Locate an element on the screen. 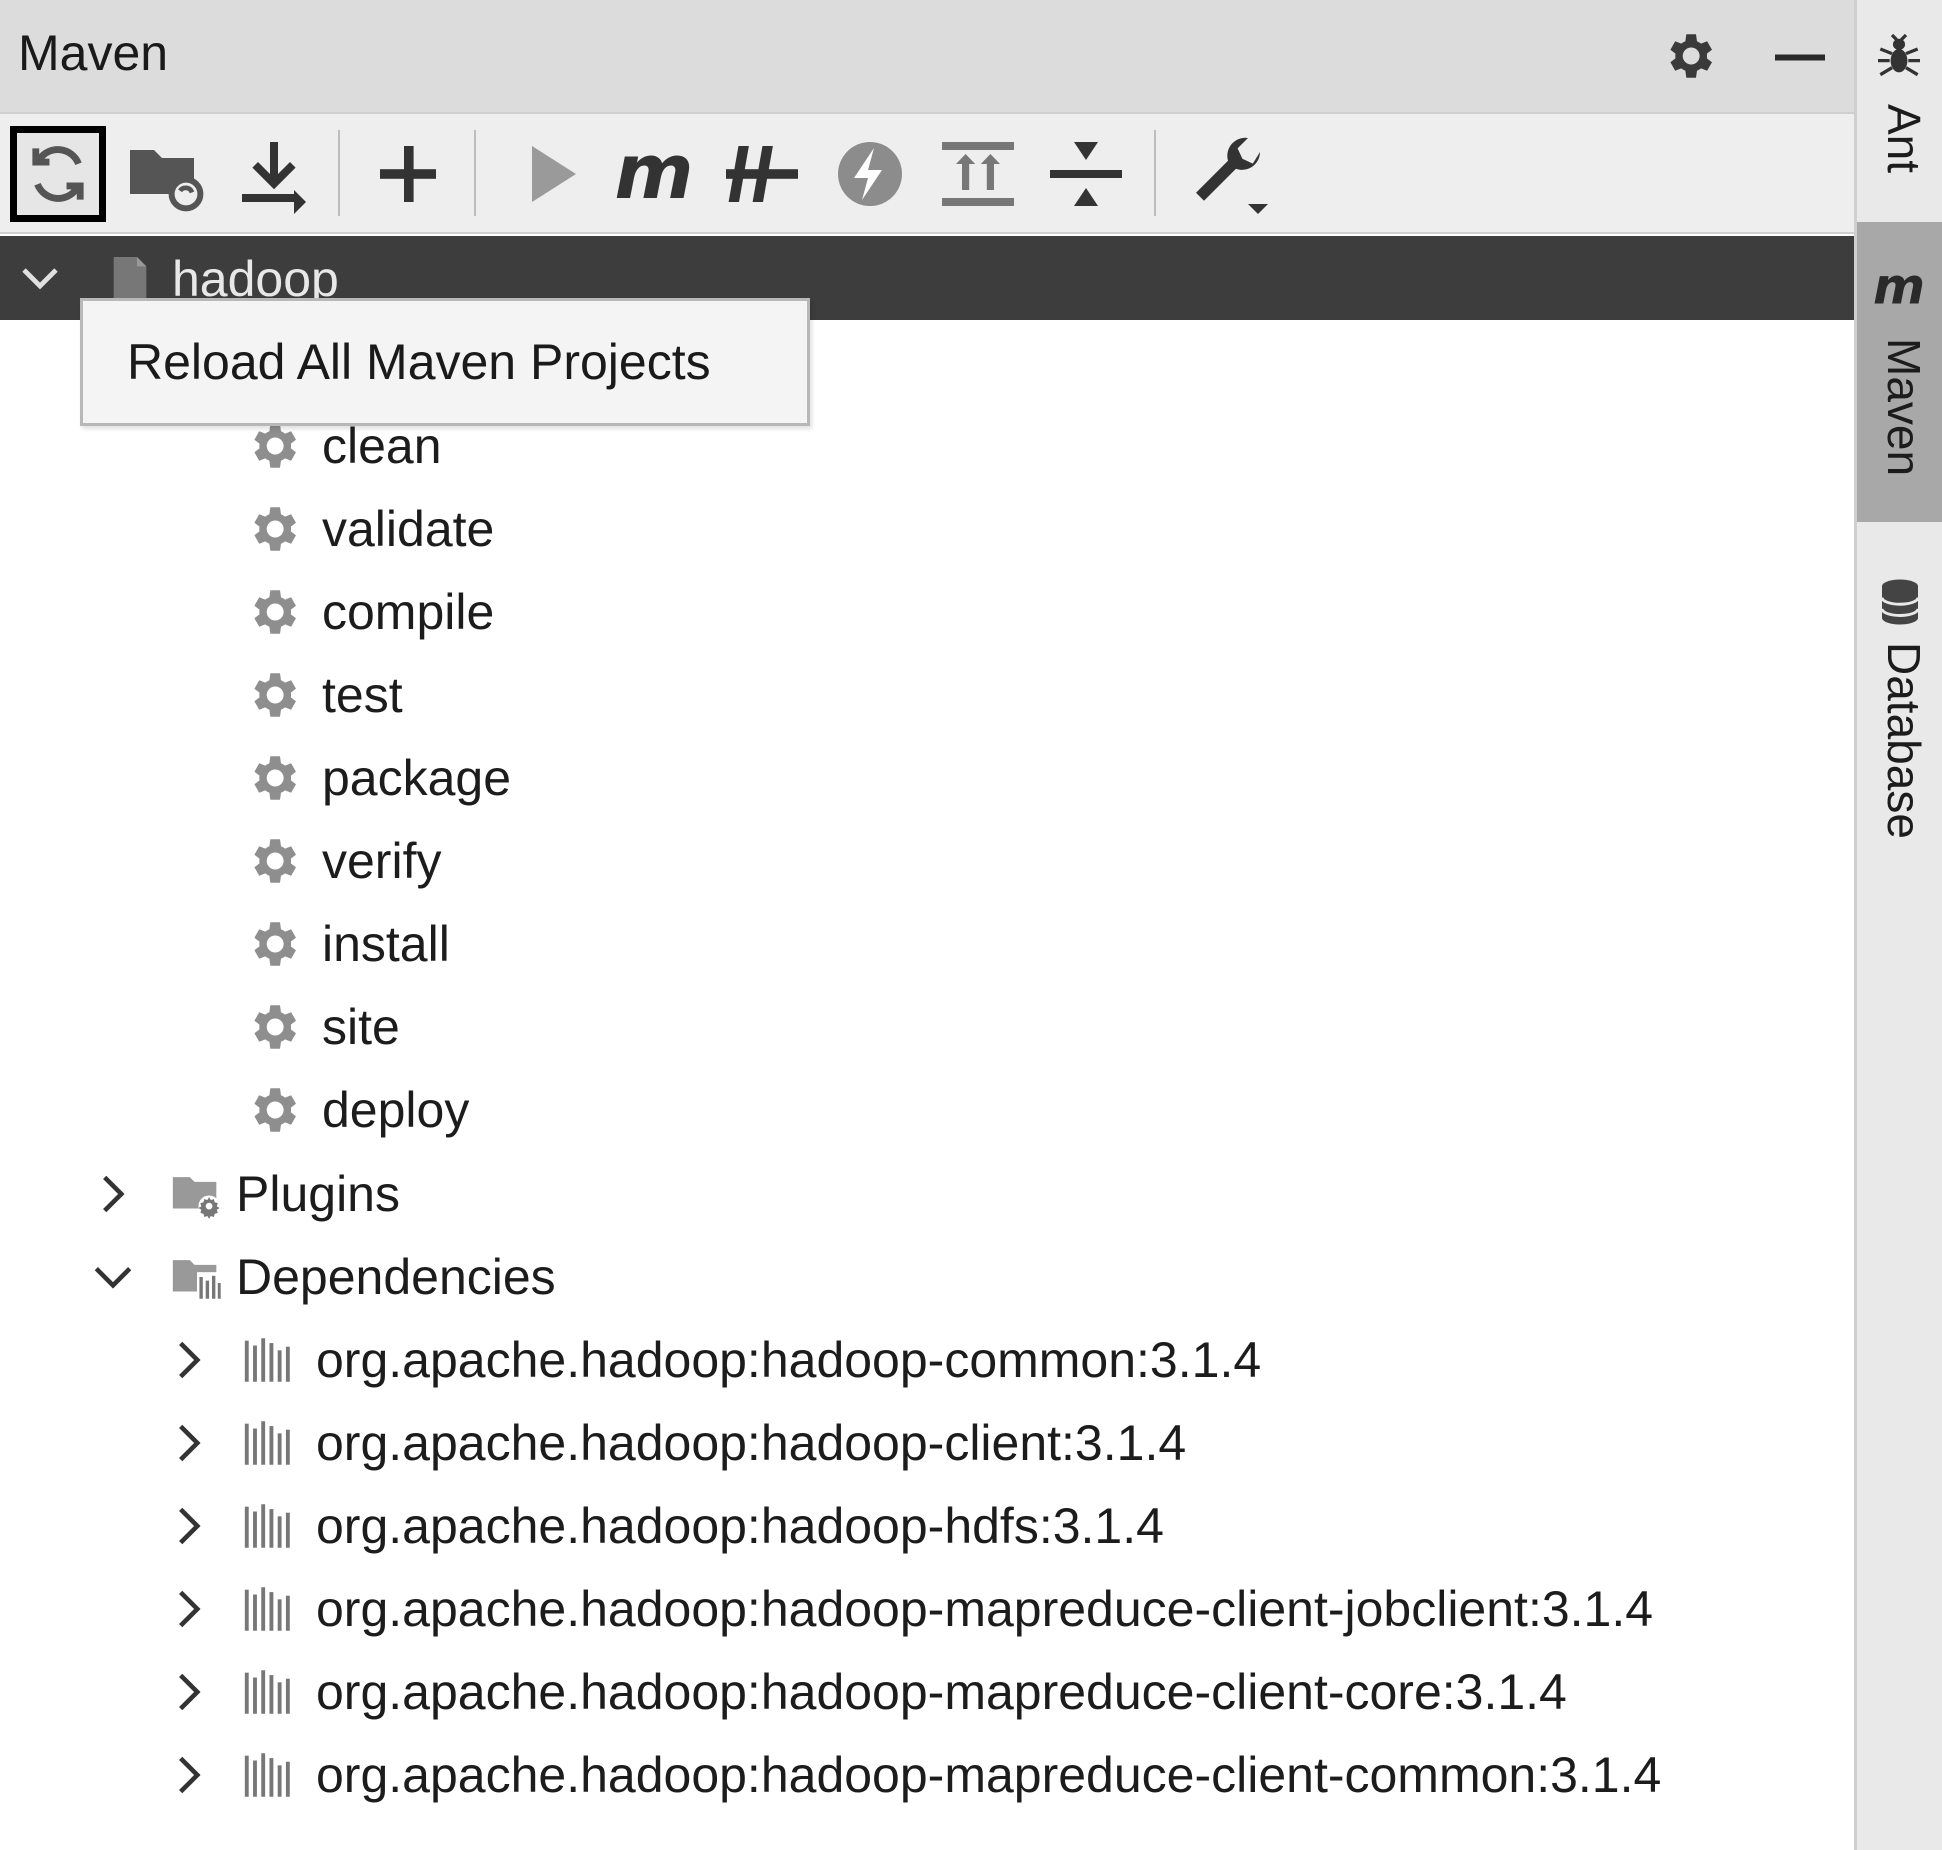 This screenshot has width=1942, height=1850. tree-node-plugins: Plugins is located at coordinates (244, 1194).